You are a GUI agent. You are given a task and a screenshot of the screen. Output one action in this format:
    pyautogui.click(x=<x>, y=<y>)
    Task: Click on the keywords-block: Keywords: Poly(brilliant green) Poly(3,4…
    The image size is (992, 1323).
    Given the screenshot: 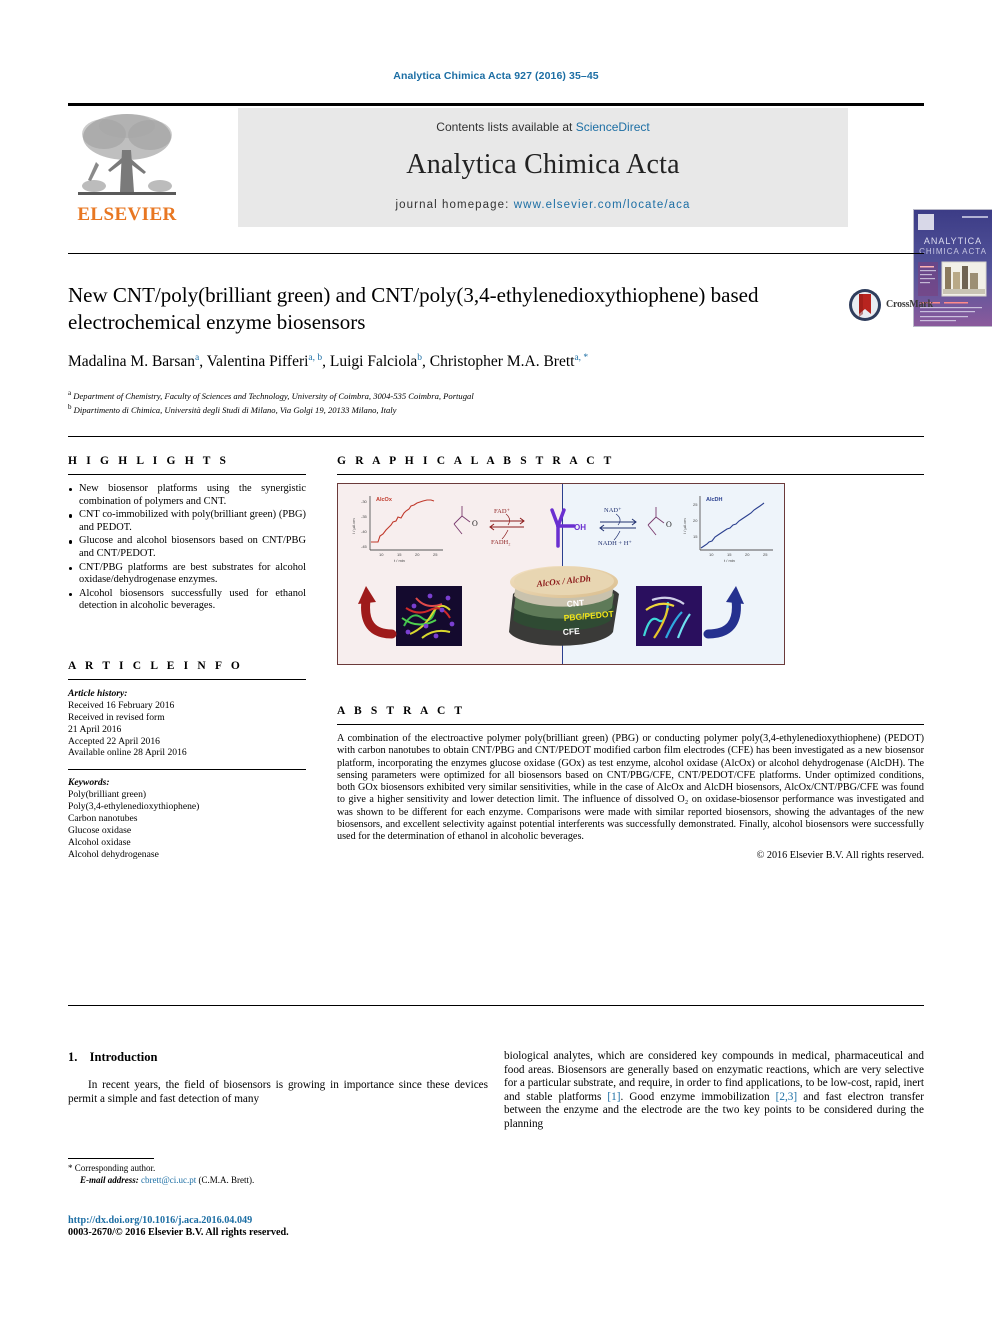 What is the action you would take?
    pyautogui.click(x=187, y=818)
    